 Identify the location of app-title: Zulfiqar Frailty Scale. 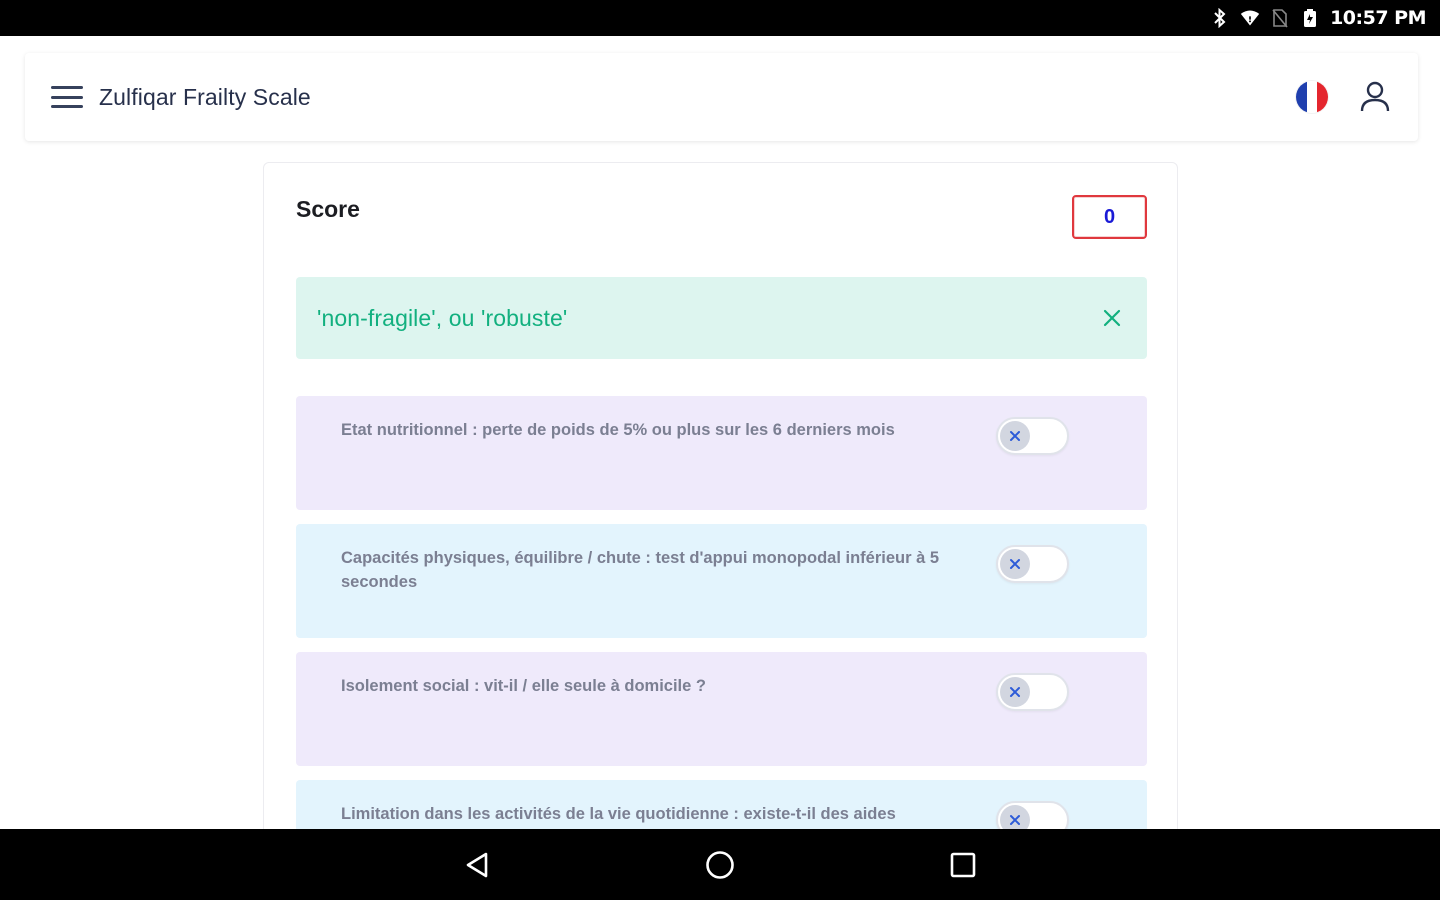
(205, 96).